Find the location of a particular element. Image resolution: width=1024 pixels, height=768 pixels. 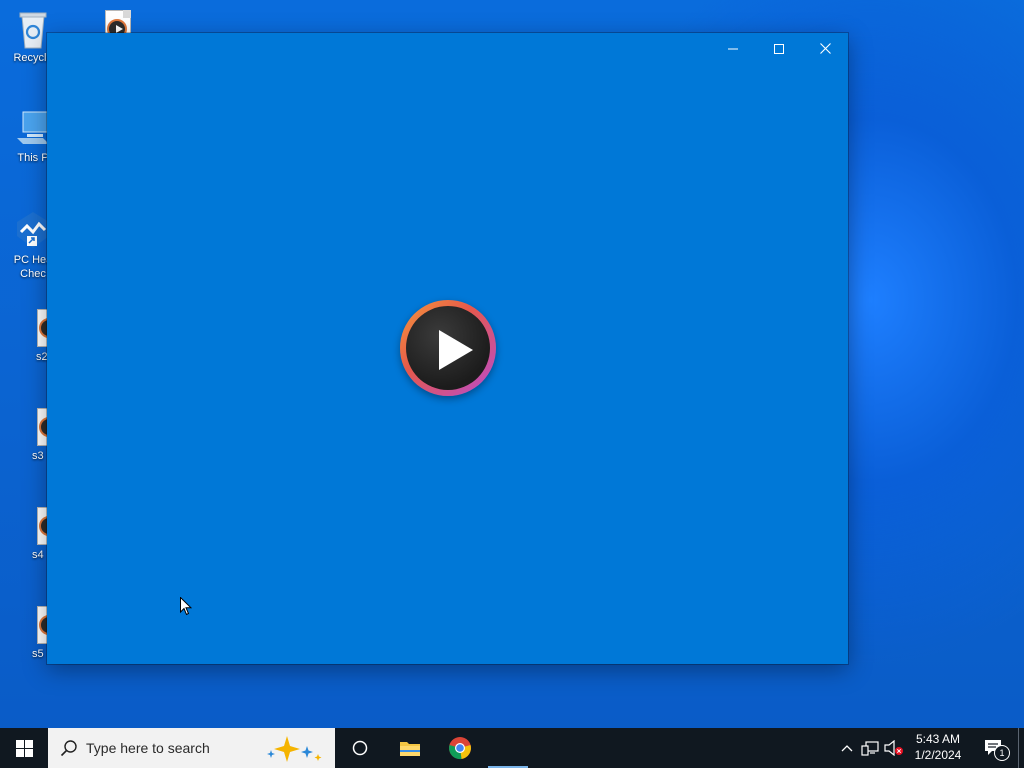

copilot-sparkle-icon is located at coordinates (294, 748).